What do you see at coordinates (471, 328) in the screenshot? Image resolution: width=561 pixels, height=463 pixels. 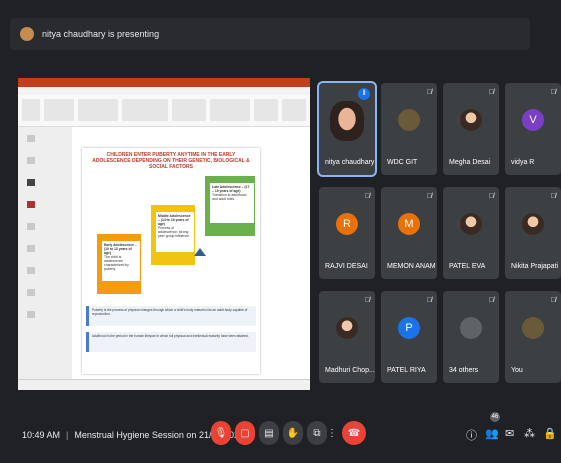 I see `avatar-group` at bounding box center [471, 328].